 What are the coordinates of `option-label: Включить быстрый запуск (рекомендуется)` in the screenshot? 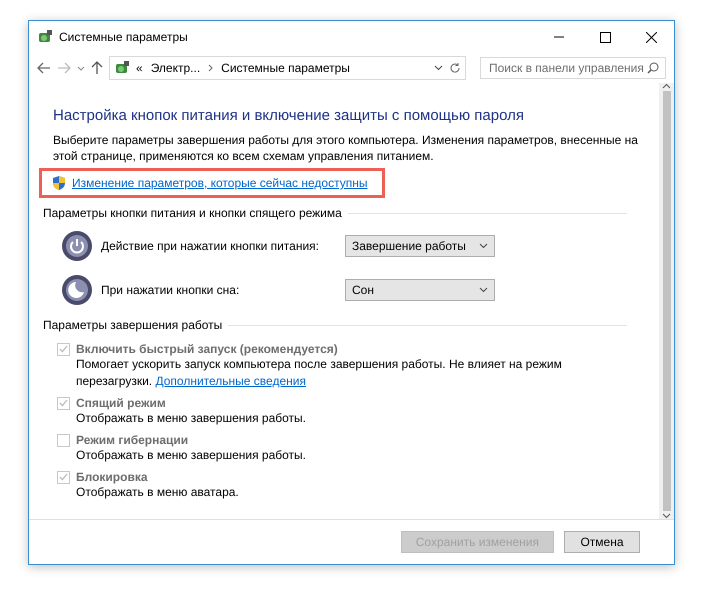 It's located at (207, 349).